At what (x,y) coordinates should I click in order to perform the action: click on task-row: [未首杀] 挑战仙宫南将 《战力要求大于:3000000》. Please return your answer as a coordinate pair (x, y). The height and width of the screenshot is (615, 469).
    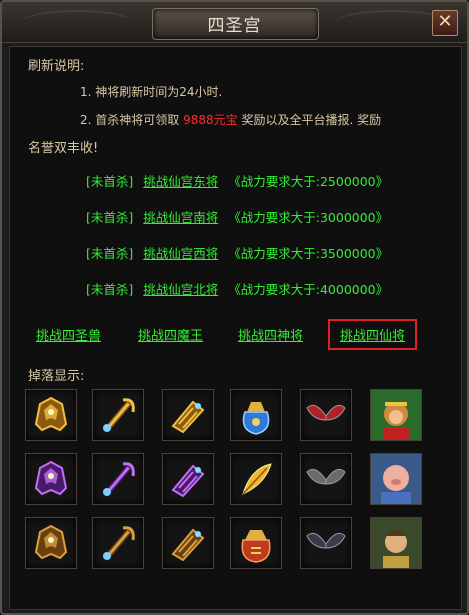
    Looking at the image, I should click on (237, 216).